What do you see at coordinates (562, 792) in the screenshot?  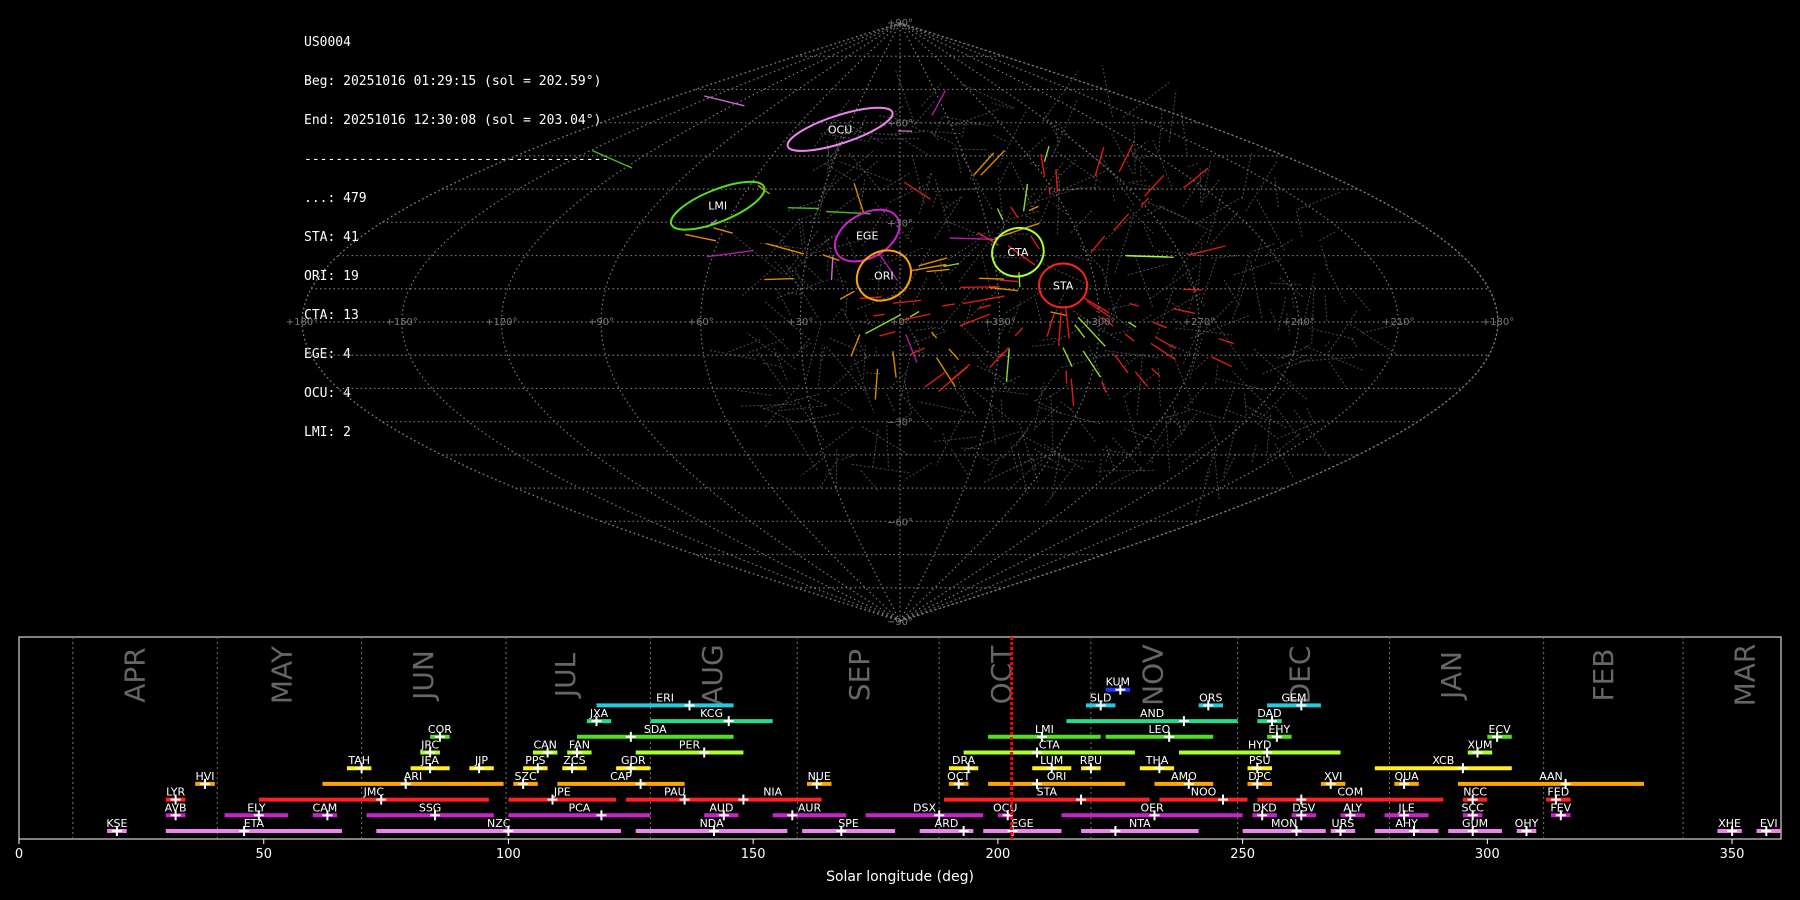 I see `shower-label-jpe: JPE` at bounding box center [562, 792].